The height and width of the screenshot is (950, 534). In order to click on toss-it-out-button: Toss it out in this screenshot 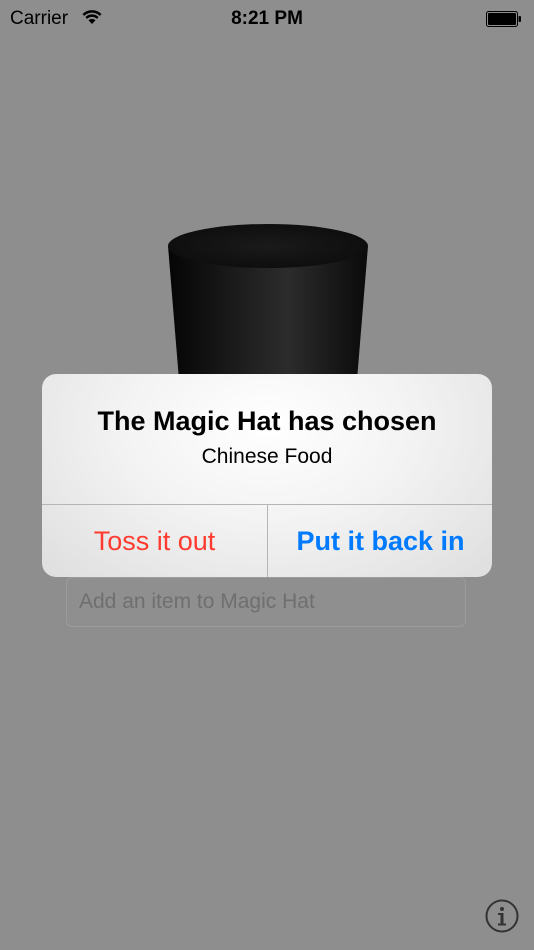, I will do `click(154, 541)`.